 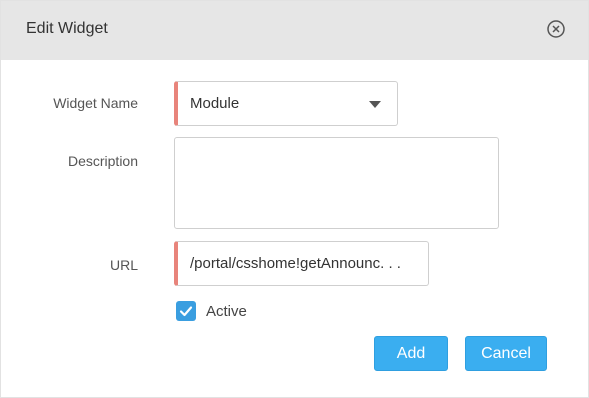 I want to click on active-label: Active, so click(x=226, y=311).